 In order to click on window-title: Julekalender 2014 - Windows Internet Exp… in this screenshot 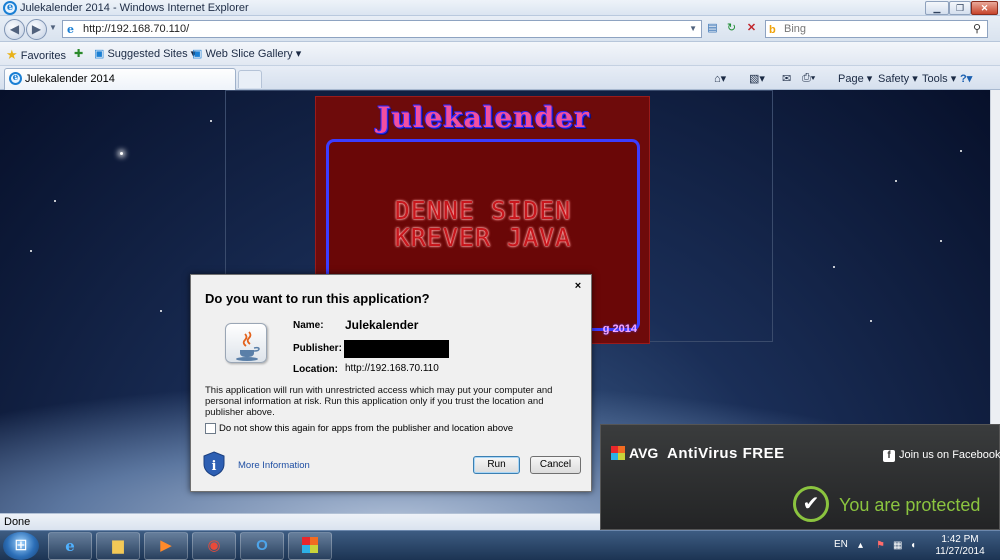, I will do `click(134, 8)`.